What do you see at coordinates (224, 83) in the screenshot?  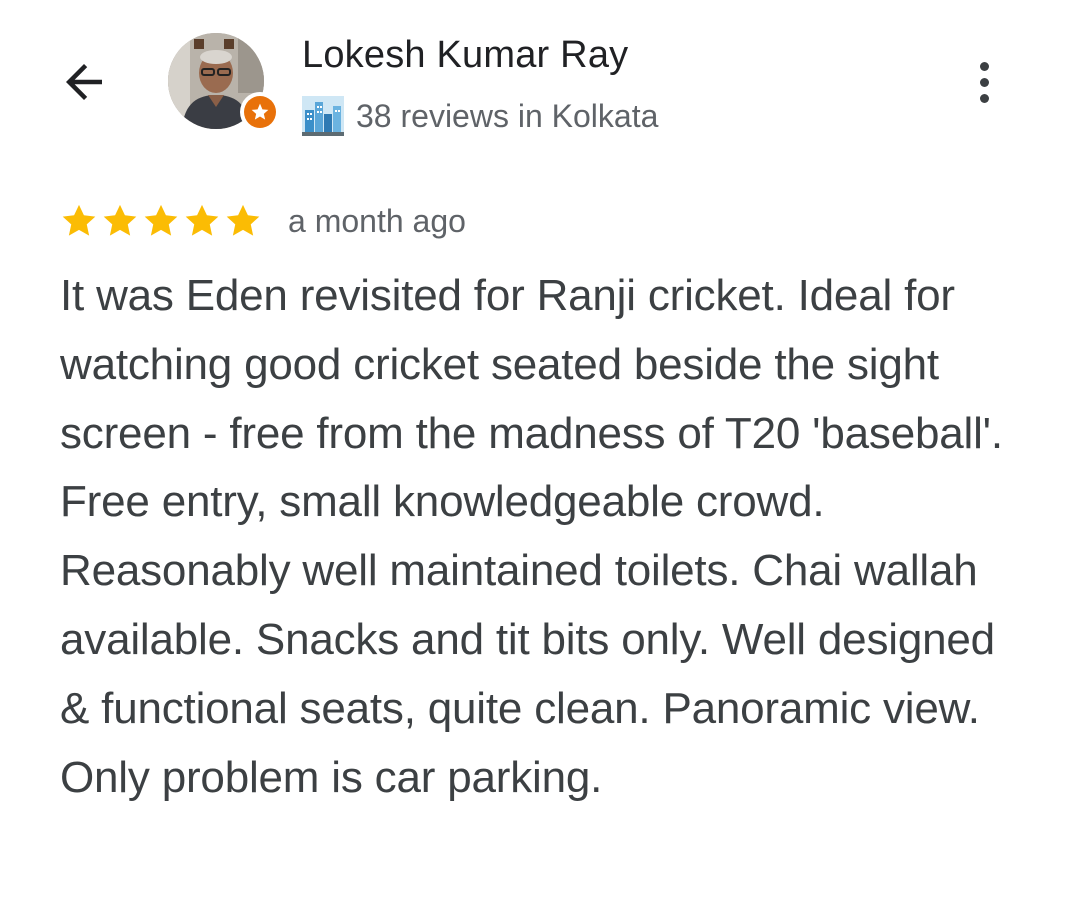 I see `reviewer-avatar-group` at bounding box center [224, 83].